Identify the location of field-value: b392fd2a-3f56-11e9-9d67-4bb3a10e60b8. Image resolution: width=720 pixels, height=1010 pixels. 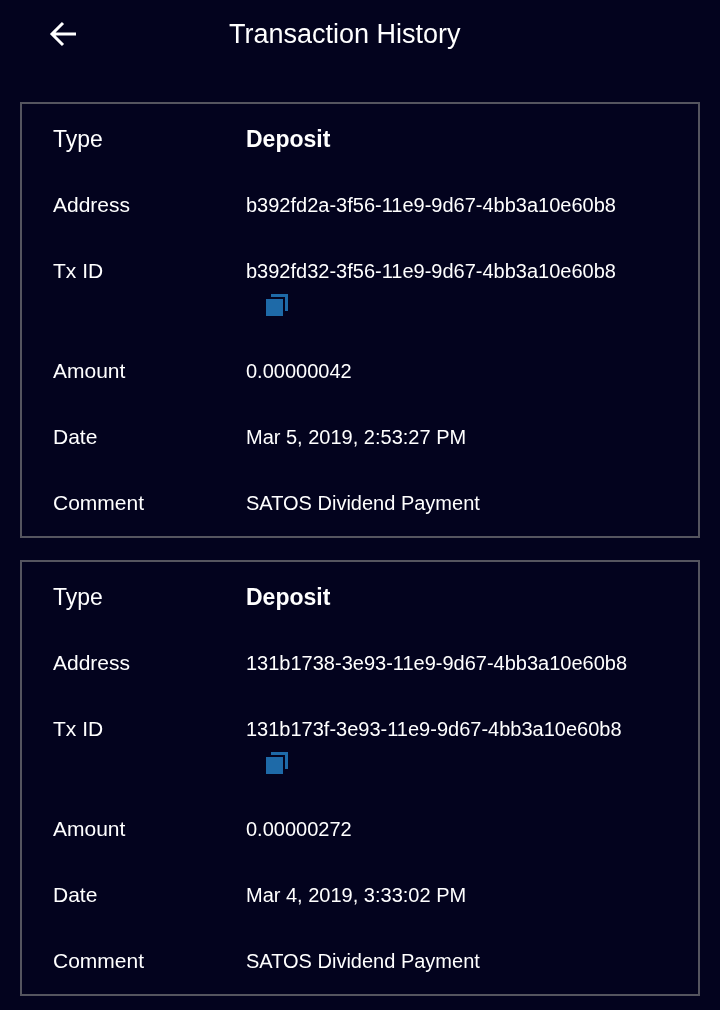
(431, 205).